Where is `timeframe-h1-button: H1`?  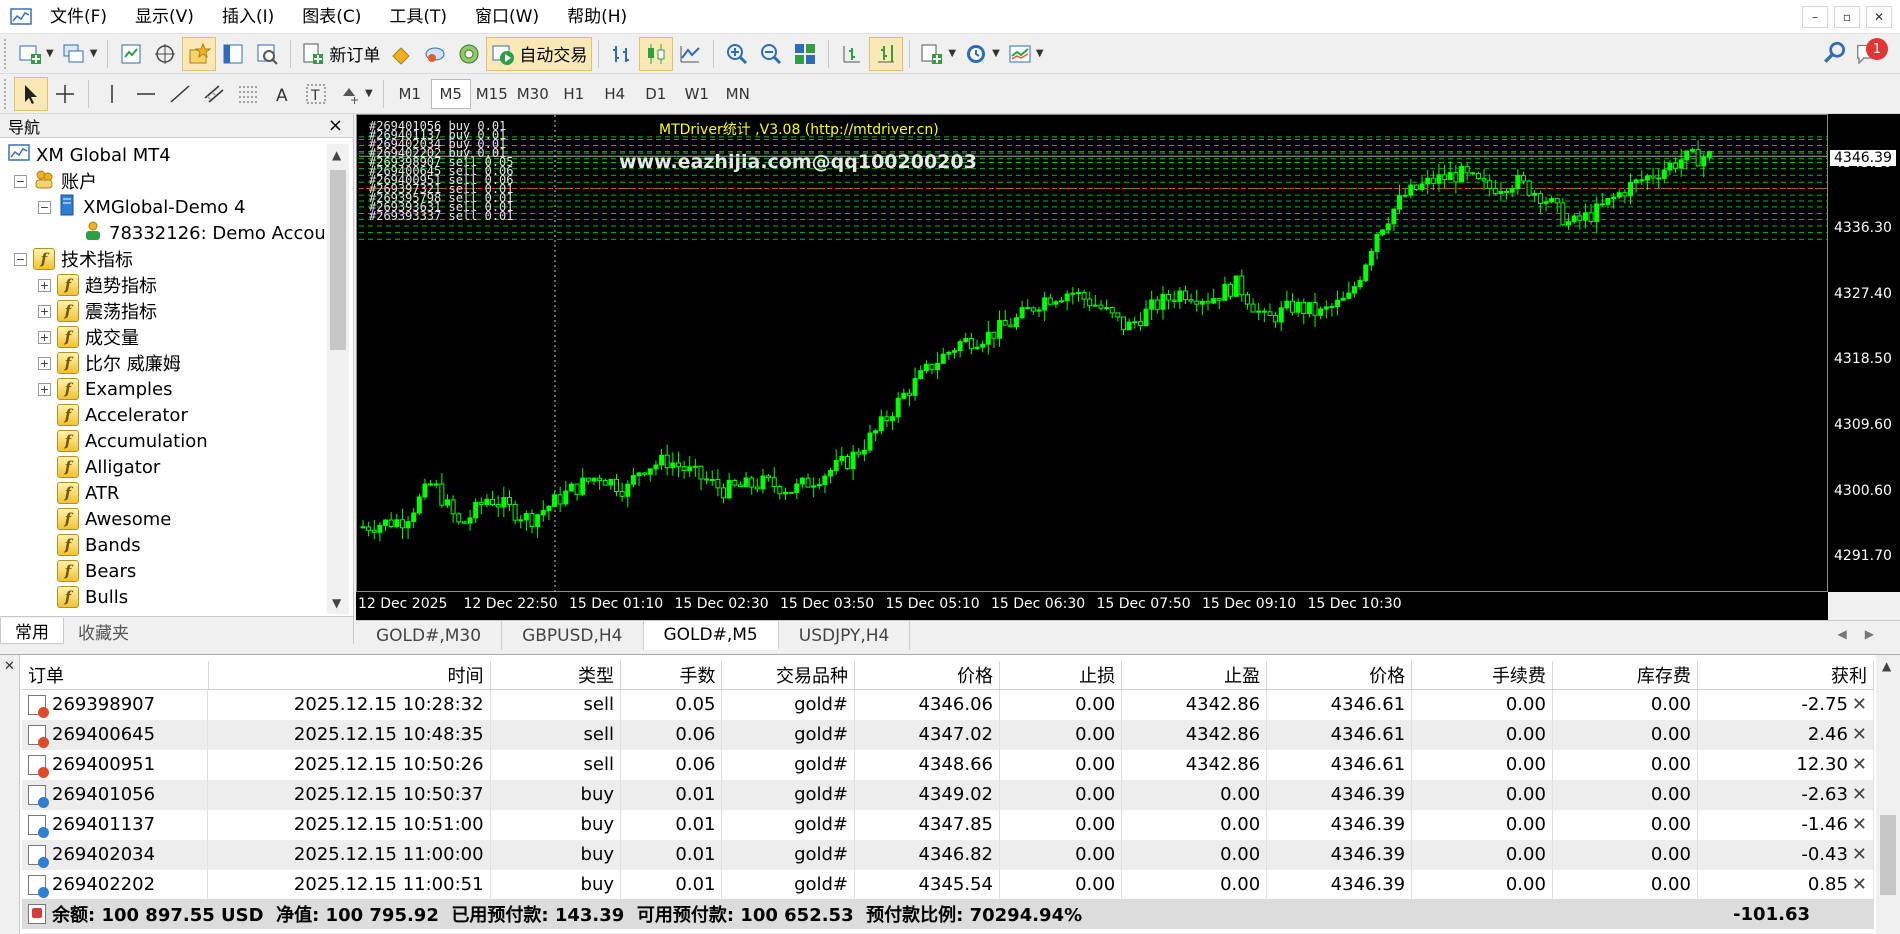
timeframe-h1-button: H1 is located at coordinates (574, 94).